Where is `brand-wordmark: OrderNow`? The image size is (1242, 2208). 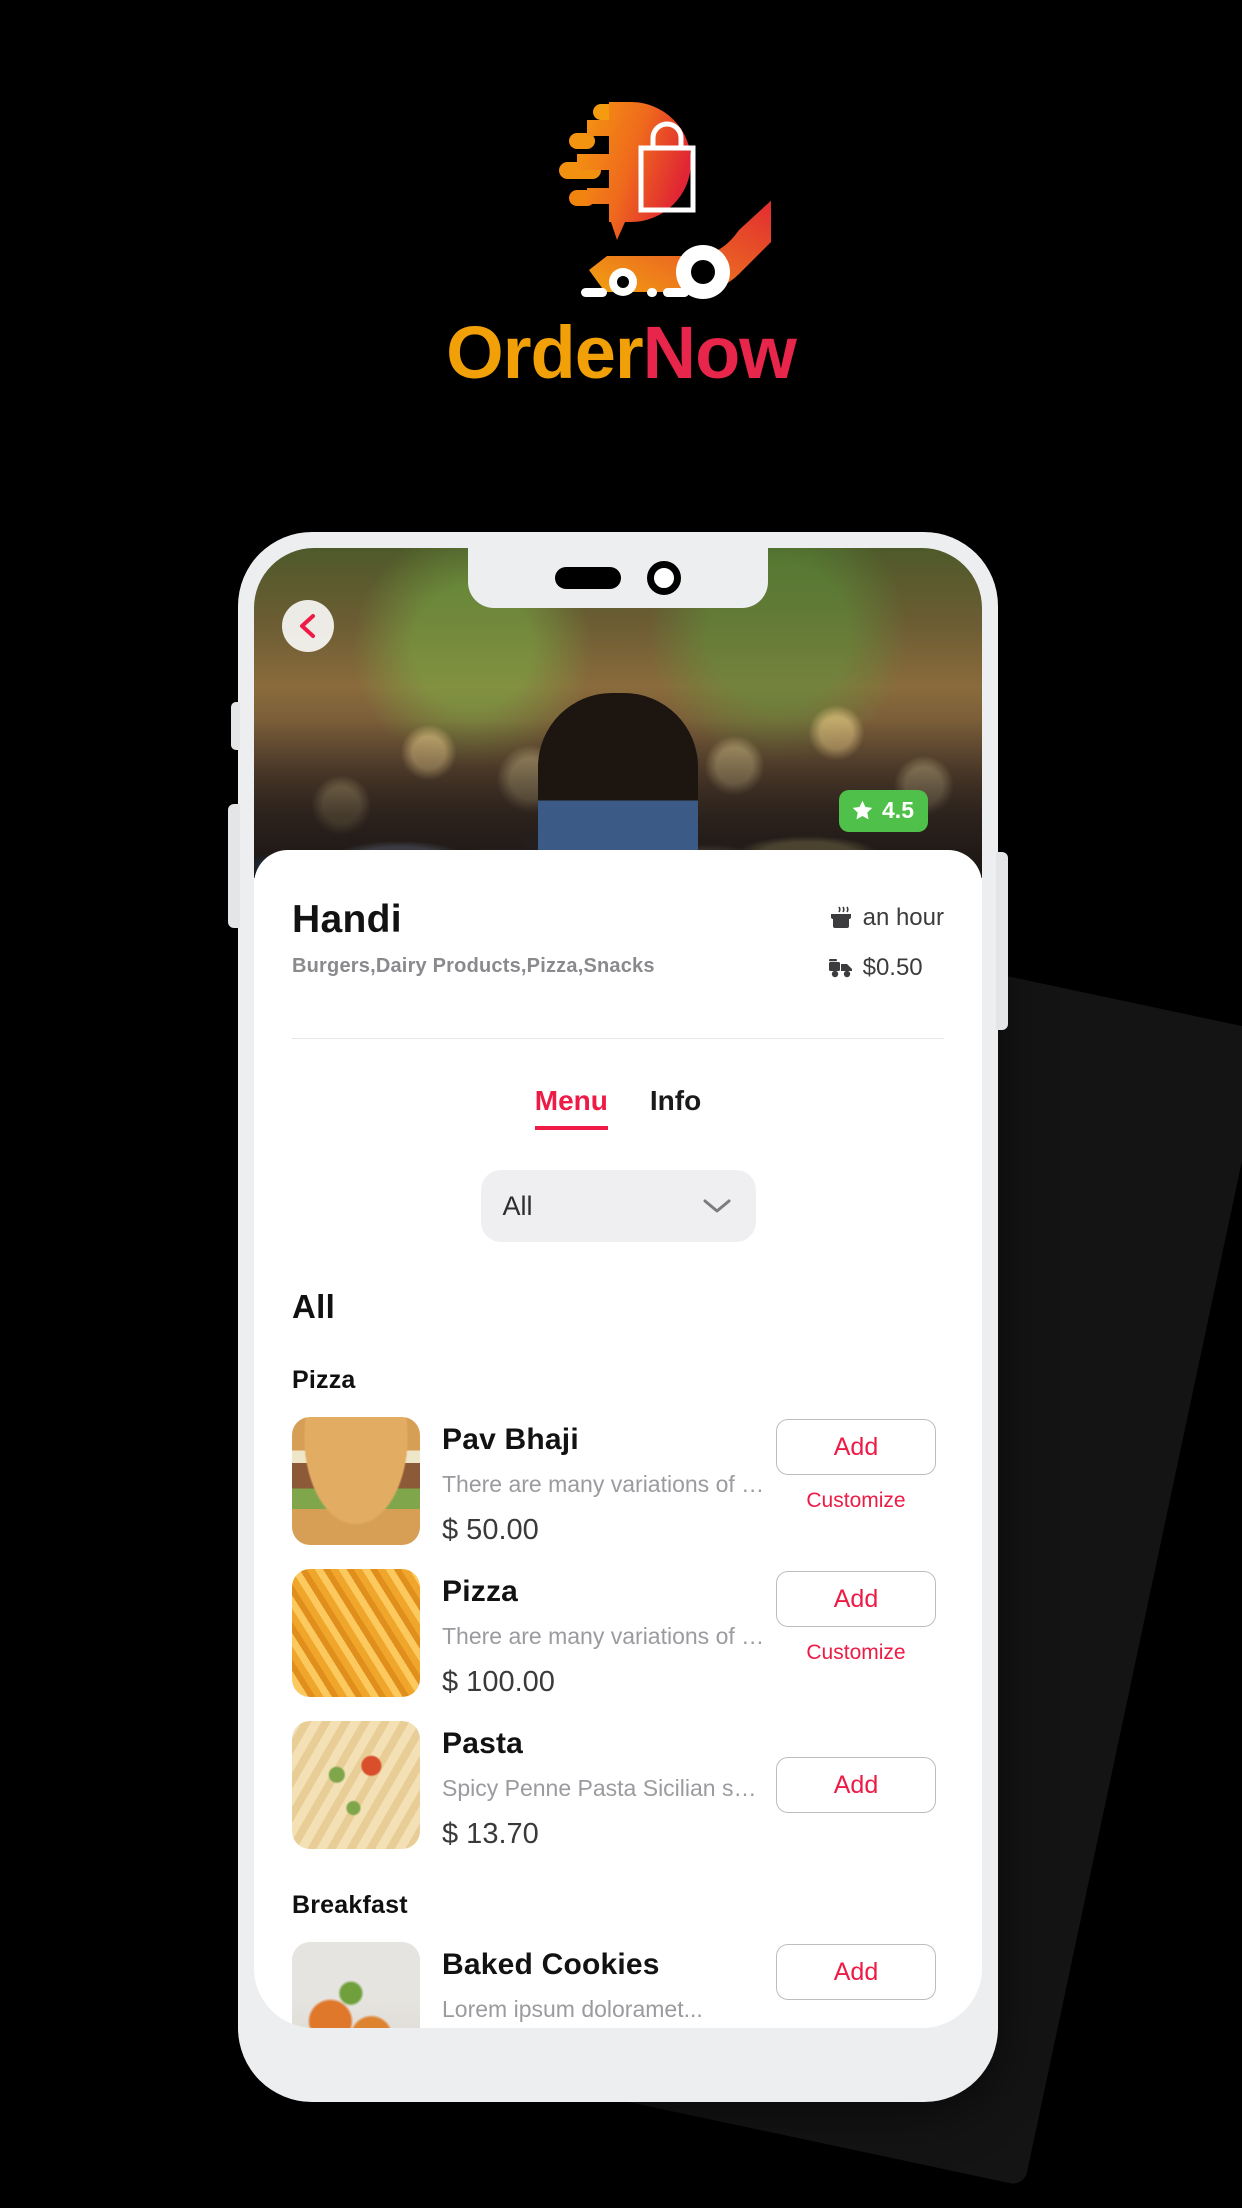 brand-wordmark: OrderNow is located at coordinates (621, 353).